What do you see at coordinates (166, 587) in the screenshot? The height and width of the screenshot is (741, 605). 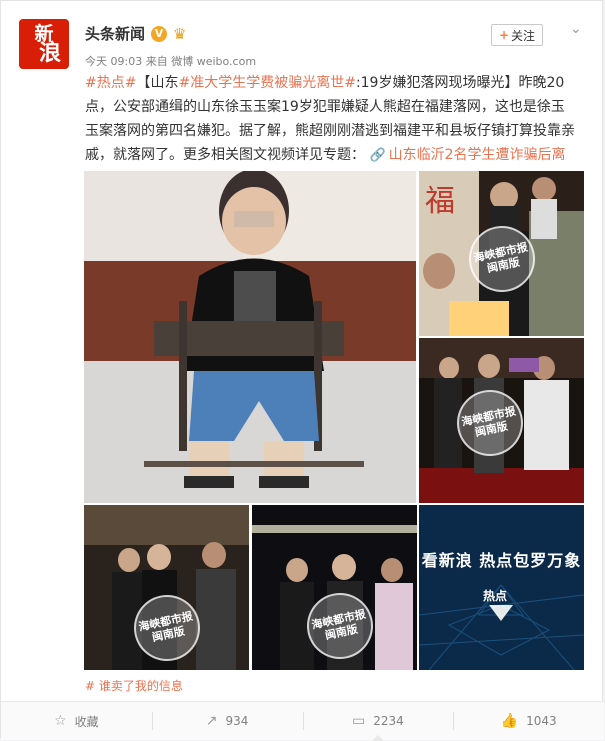 I see `photo-4: 海峡都市报 闽南版` at bounding box center [166, 587].